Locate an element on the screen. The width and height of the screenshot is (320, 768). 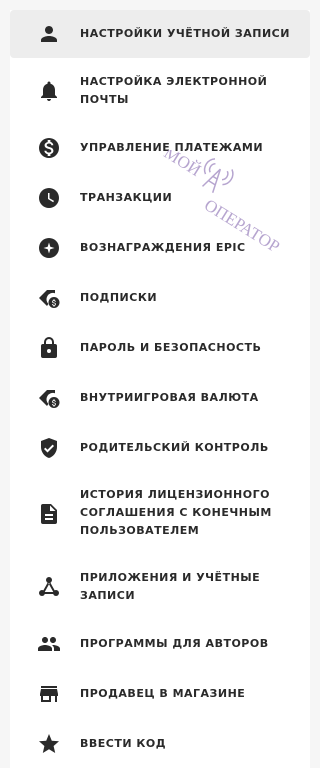
menu-item-payment-management: УПРАВЛЕНИЕ ПЛАТЕЖАМИ is located at coordinates (160, 148).